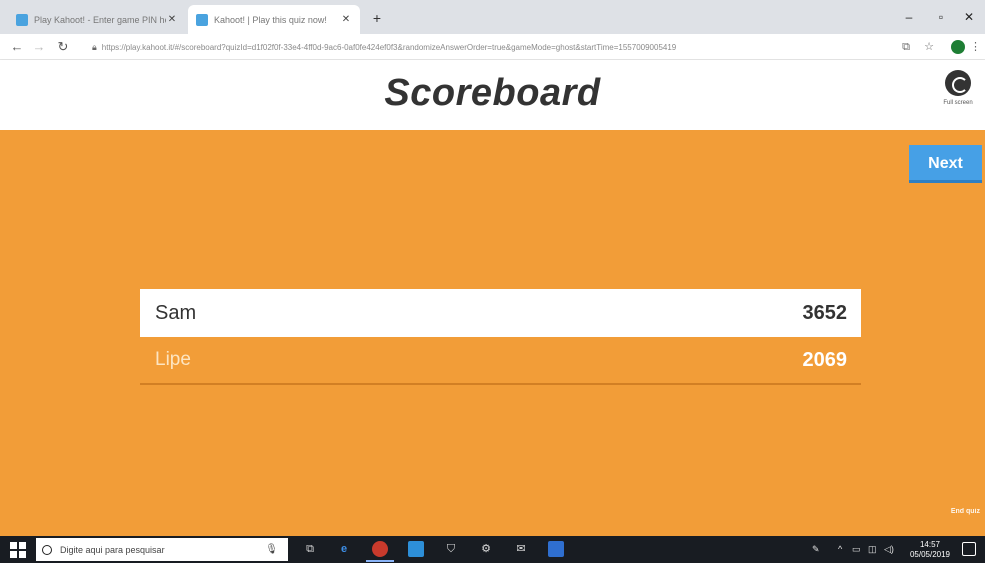  What do you see at coordinates (416, 549) in the screenshot?
I see `file-explorer-icon` at bounding box center [416, 549].